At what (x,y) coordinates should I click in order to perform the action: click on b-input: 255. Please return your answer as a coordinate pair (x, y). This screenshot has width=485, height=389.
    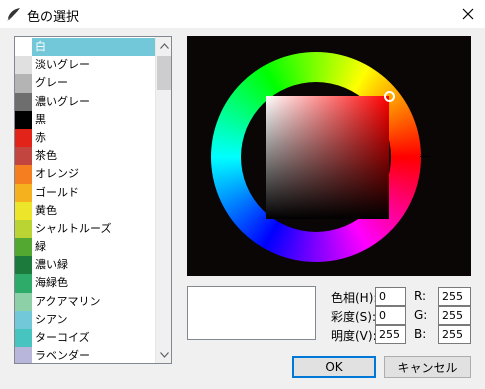
    Looking at the image, I should click on (454, 334).